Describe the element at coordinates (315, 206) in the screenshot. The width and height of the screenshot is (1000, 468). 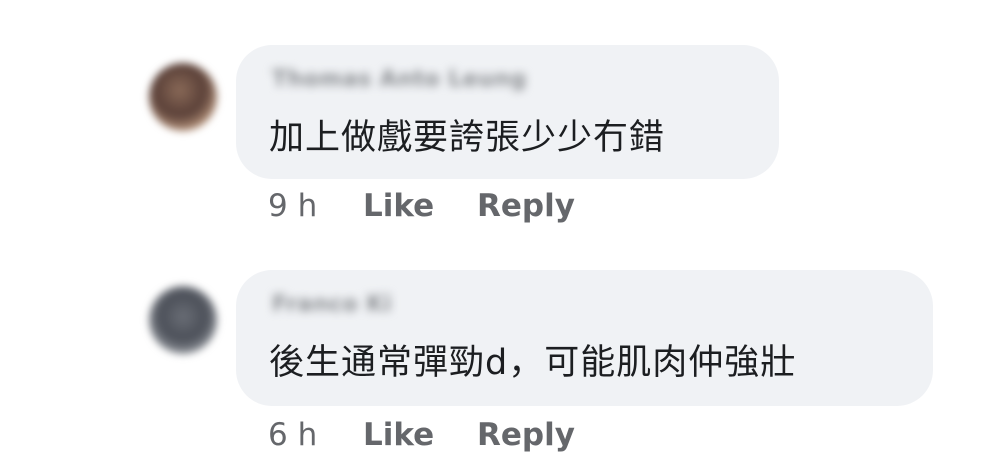
I see `comment-timestamp: 9 h` at that location.